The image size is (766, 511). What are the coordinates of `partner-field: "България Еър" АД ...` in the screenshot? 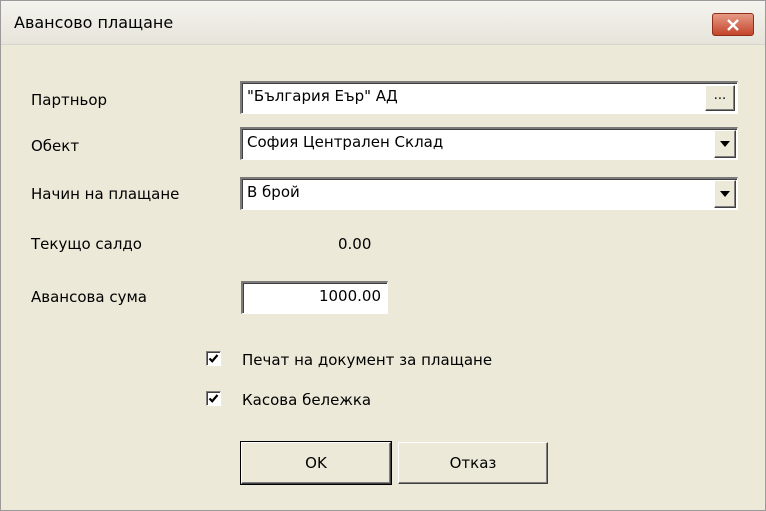 It's located at (489, 97).